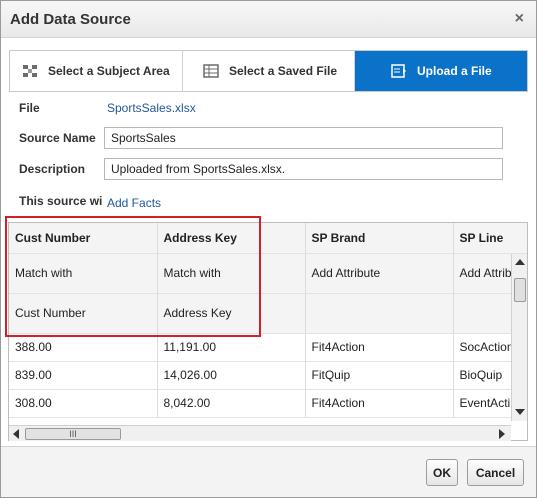  I want to click on table-cell: 308.00, so click(83, 403).